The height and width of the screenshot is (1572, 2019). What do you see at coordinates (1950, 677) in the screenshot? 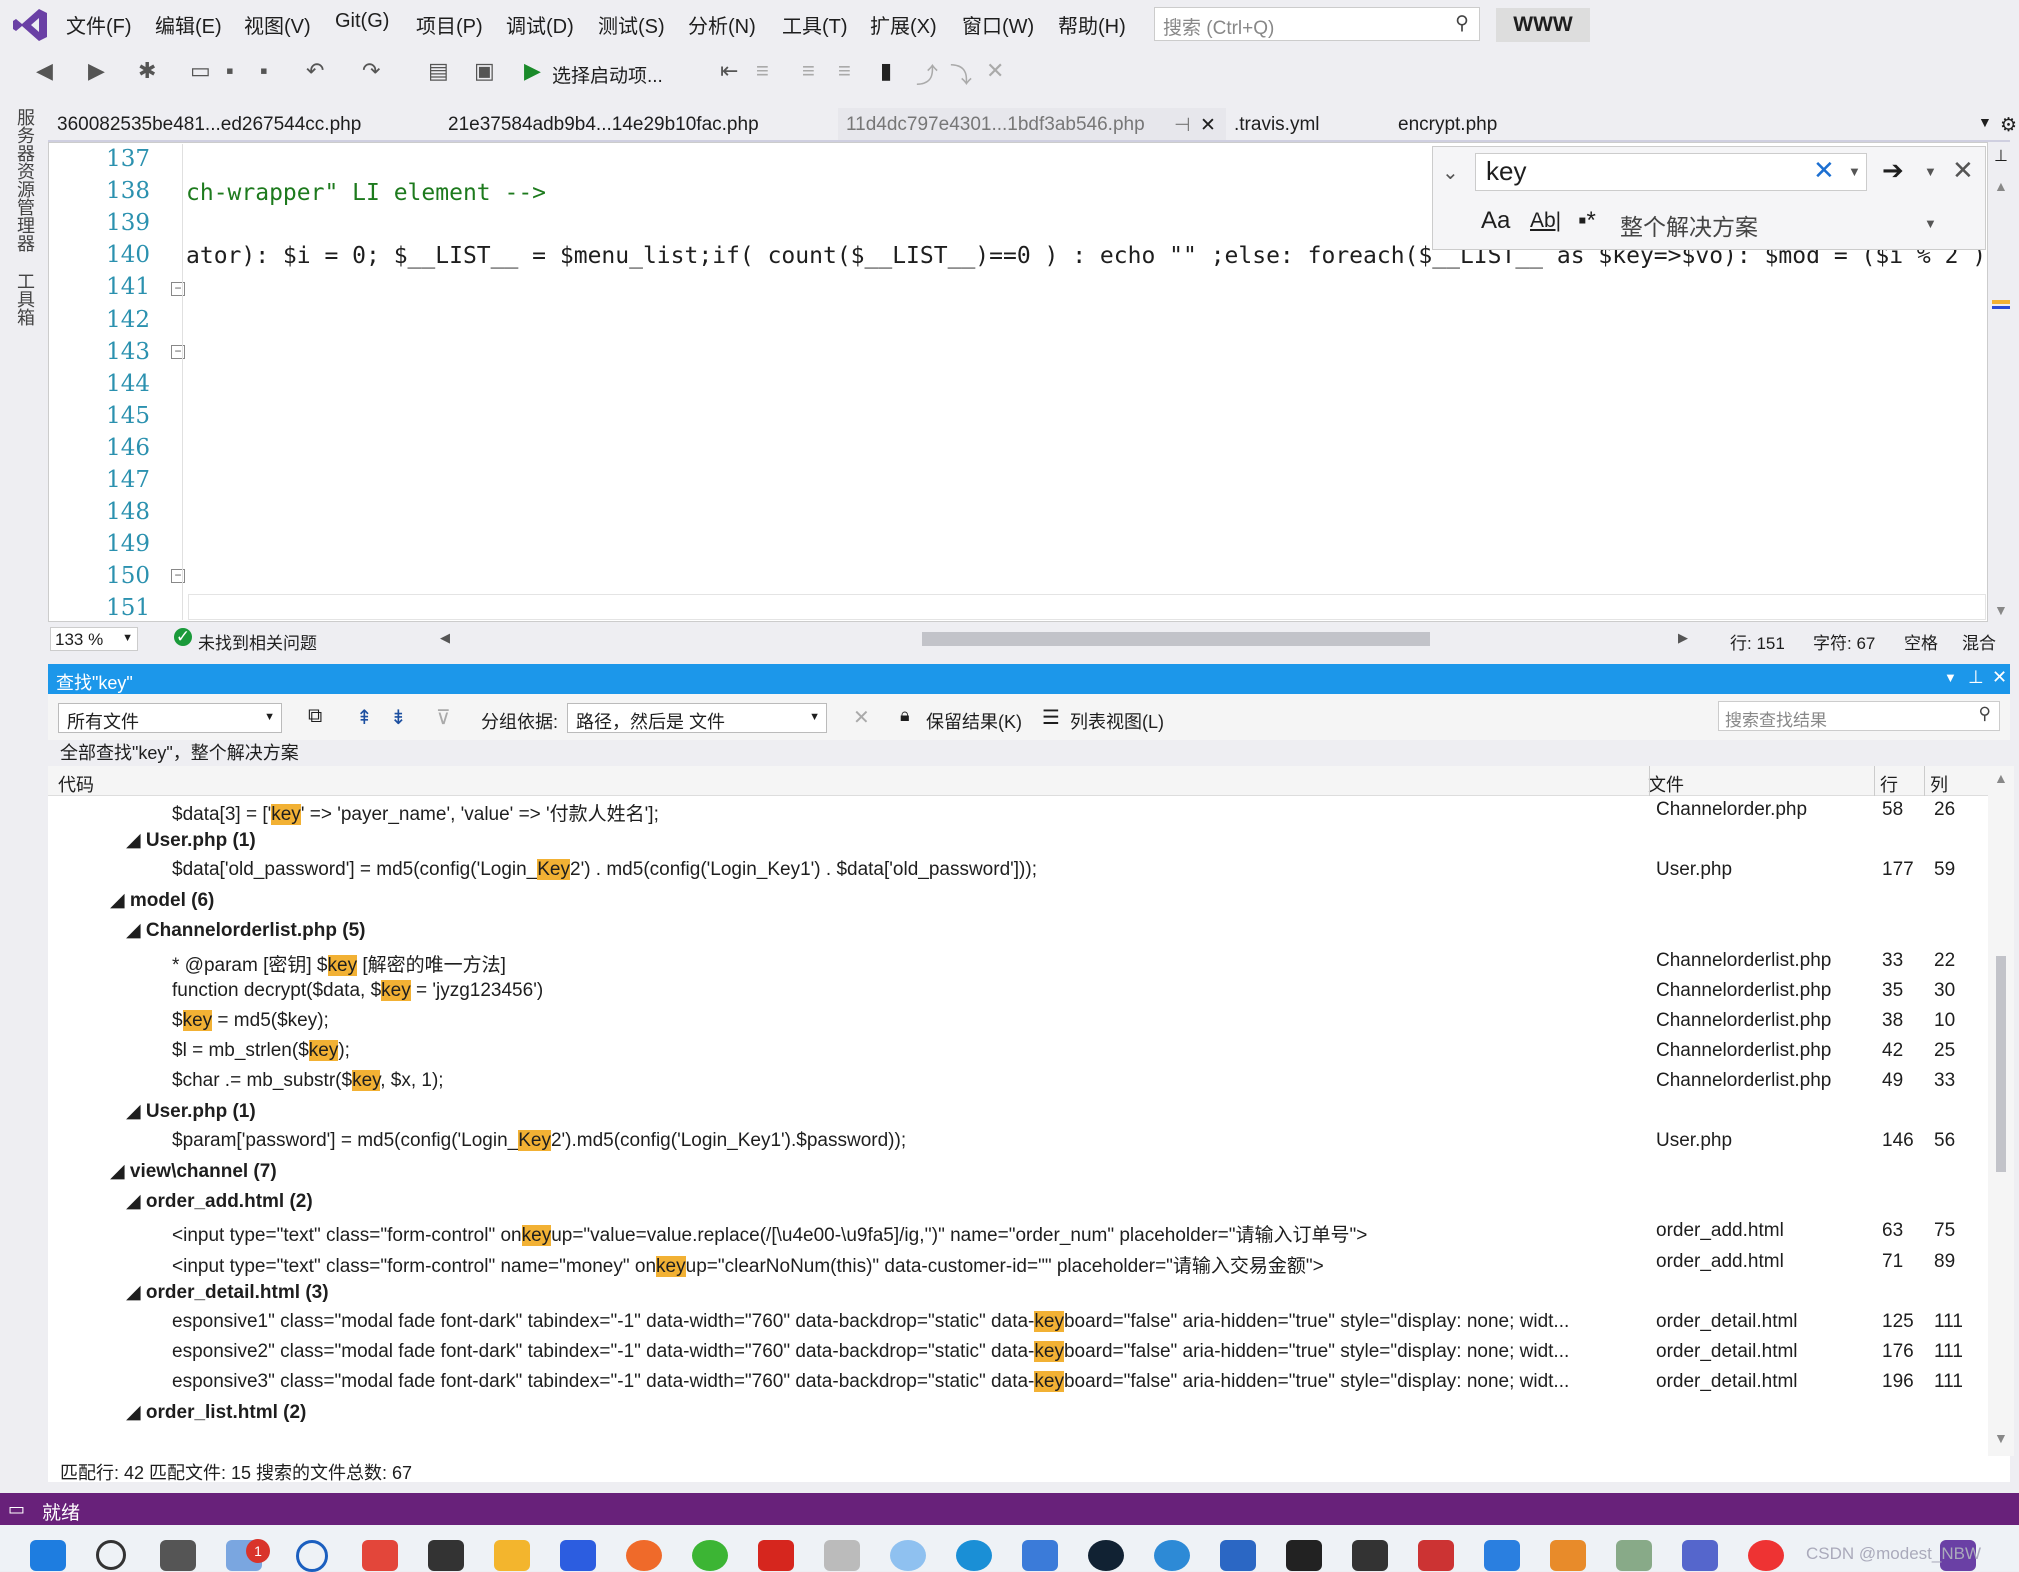
I see `panel-options-chevron-icon: ▼` at bounding box center [1950, 677].